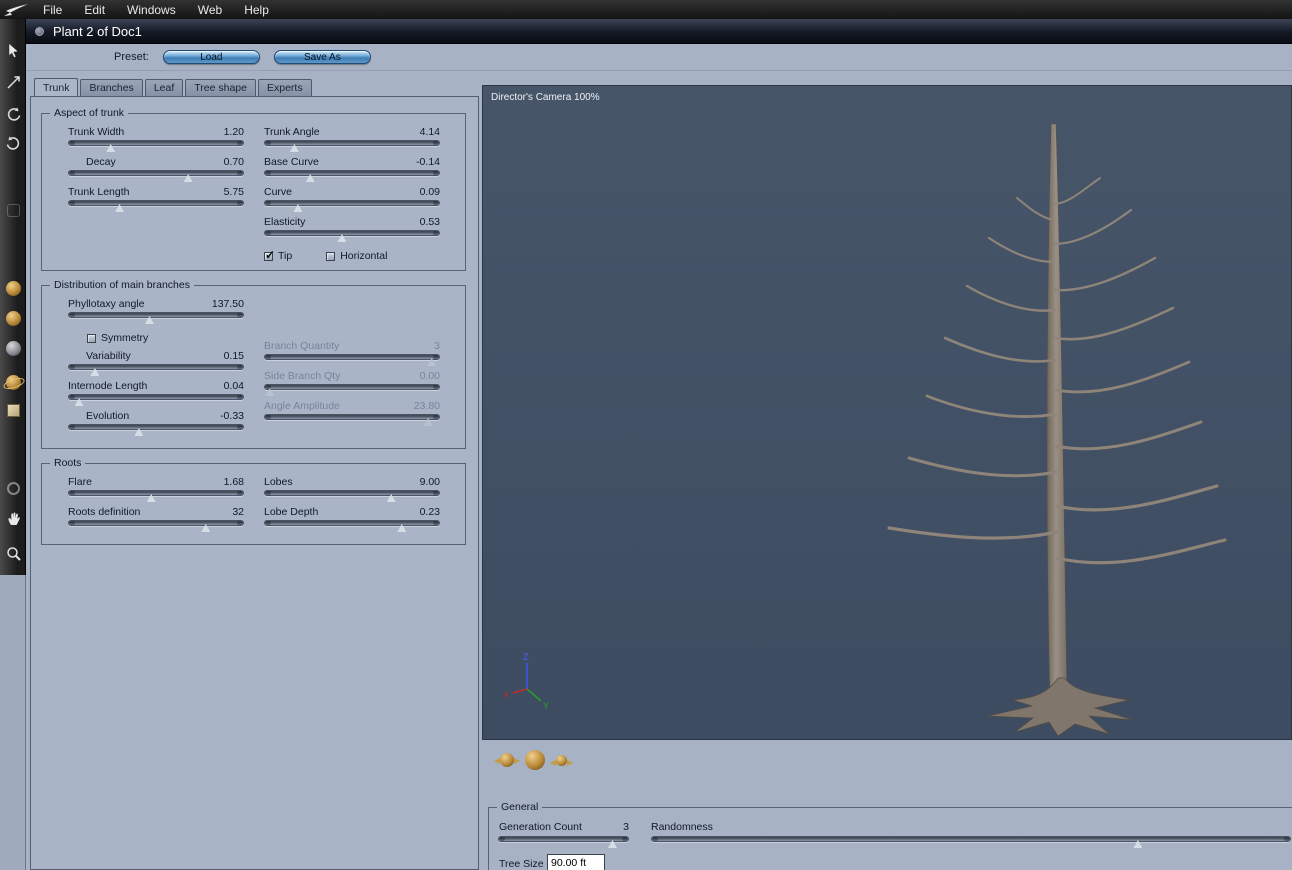 The height and width of the screenshot is (870, 1292). Describe the element at coordinates (430, 132) in the screenshot. I see `param-value: 4.14` at that location.